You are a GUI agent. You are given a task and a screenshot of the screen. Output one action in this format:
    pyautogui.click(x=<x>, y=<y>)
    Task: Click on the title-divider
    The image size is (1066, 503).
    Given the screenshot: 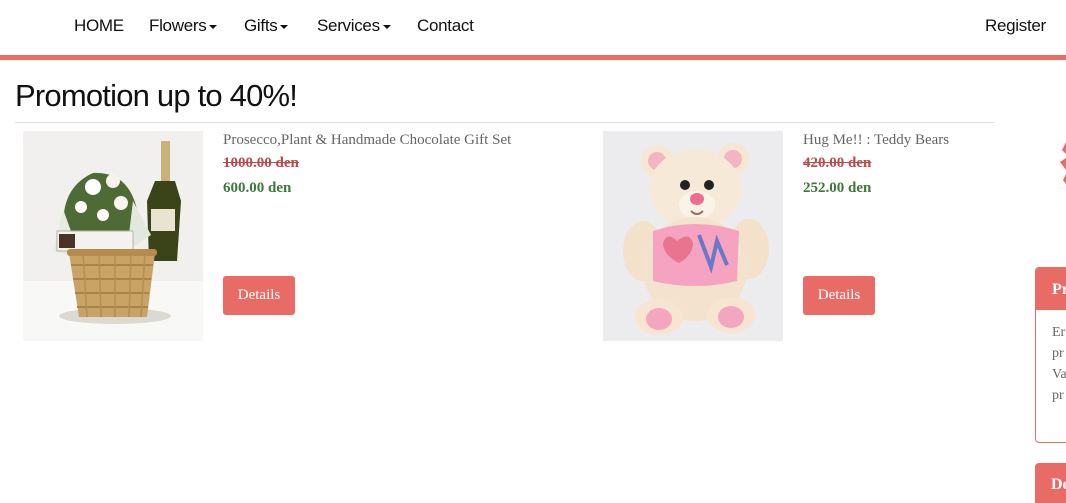 What is the action you would take?
    pyautogui.click(x=504, y=122)
    